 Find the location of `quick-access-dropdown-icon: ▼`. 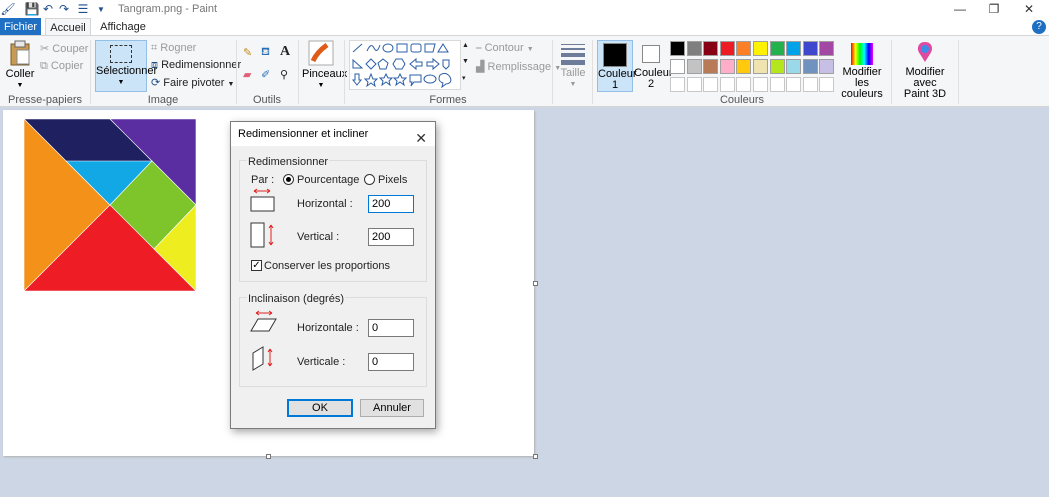

quick-access-dropdown-icon: ▼ is located at coordinates (101, 9).